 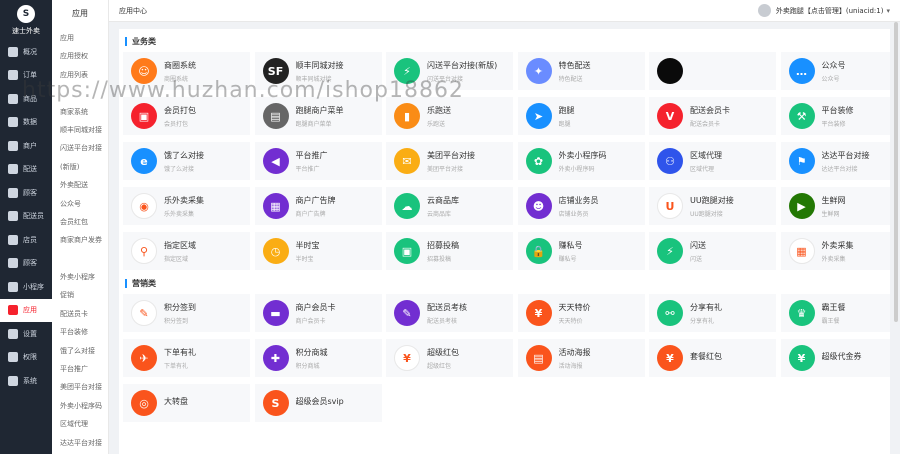 I want to click on app-card: ¥ 天天特价 天天特价, so click(x=581, y=313).